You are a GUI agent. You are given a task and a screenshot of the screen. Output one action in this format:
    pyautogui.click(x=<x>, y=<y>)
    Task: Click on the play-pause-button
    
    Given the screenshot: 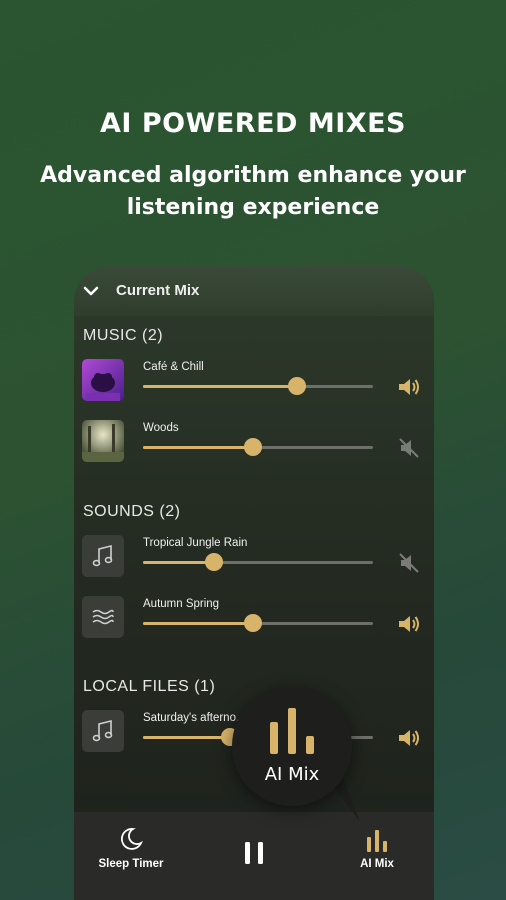 What is the action you would take?
    pyautogui.click(x=254, y=855)
    